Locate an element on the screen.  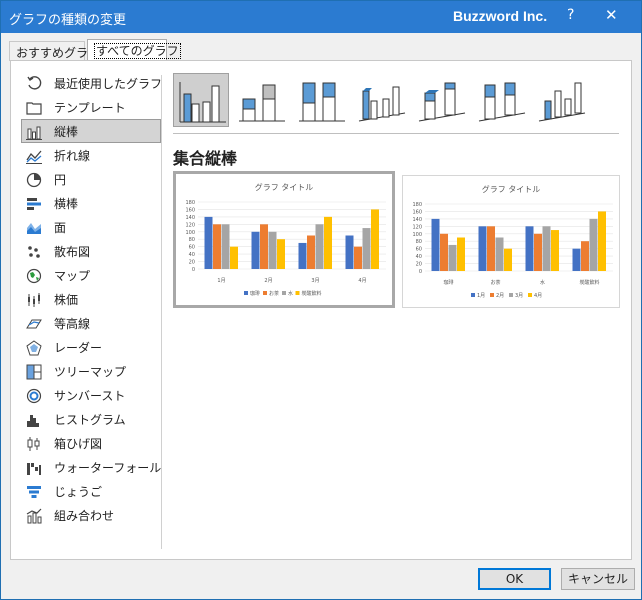
funnel-chart-icon is located at coordinates (34, 492).